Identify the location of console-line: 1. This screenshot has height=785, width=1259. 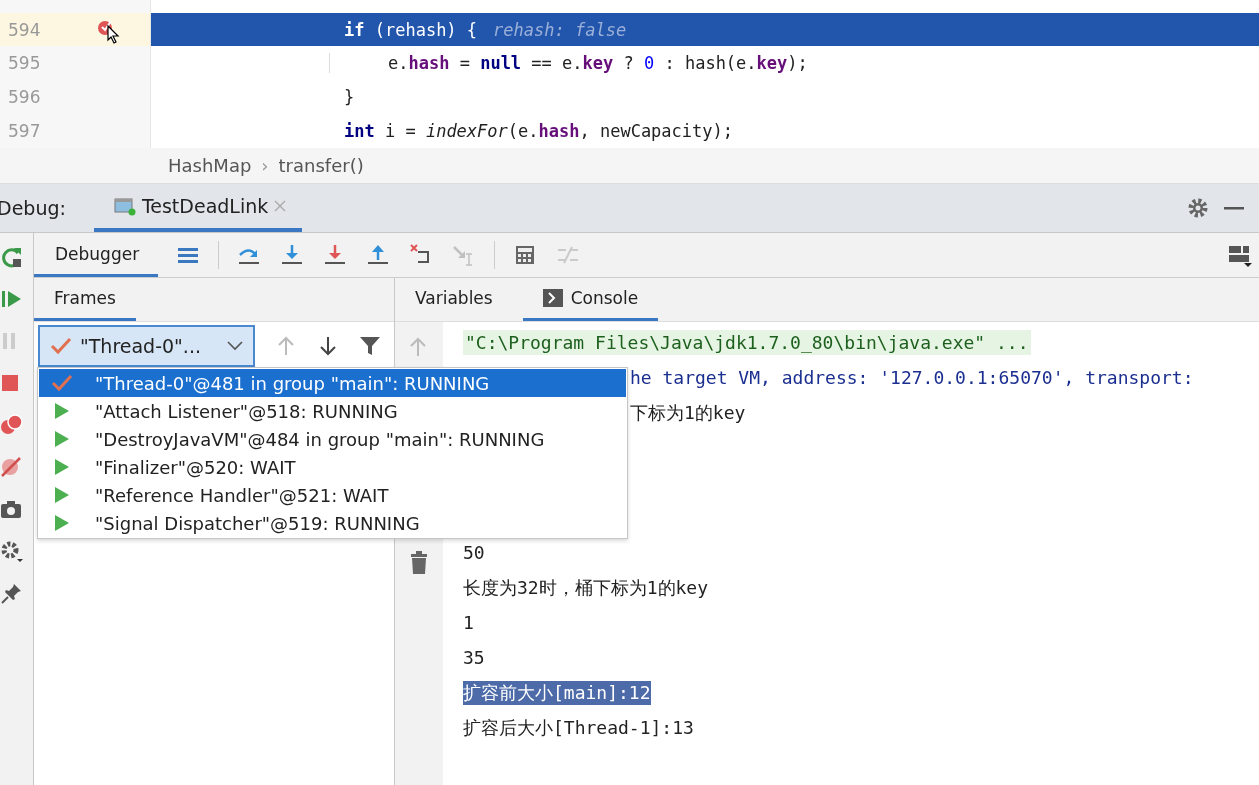
(468, 622).